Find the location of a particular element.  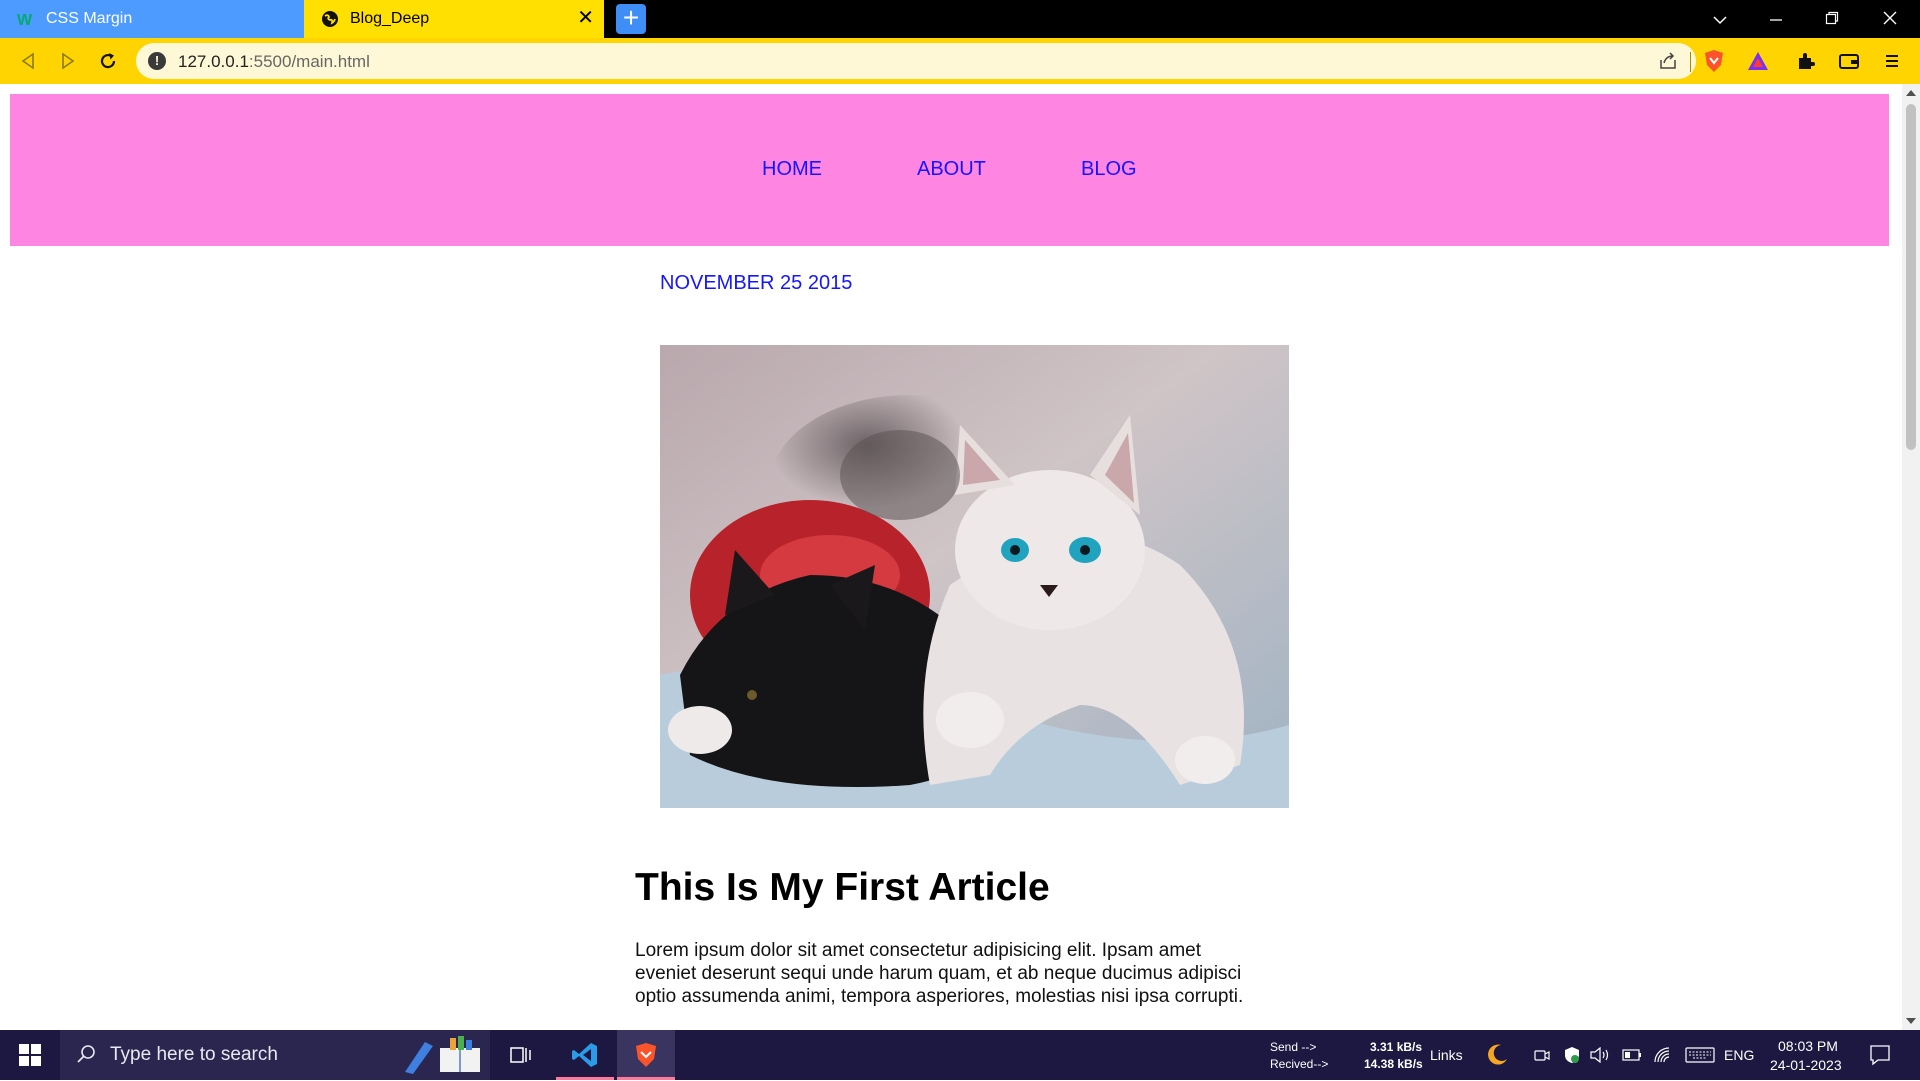

volume-icon is located at coordinates (1600, 1055).